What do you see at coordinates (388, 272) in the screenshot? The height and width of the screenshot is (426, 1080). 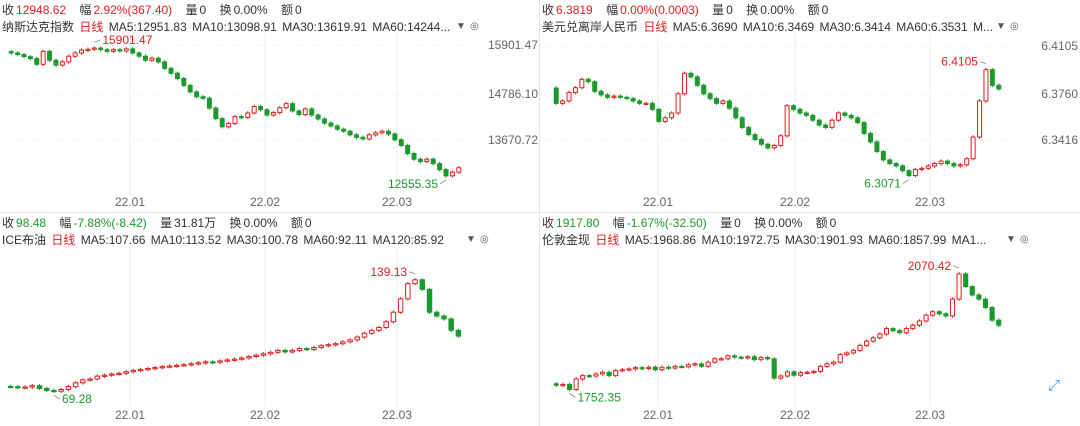 I see `high-label: 139.13` at bounding box center [388, 272].